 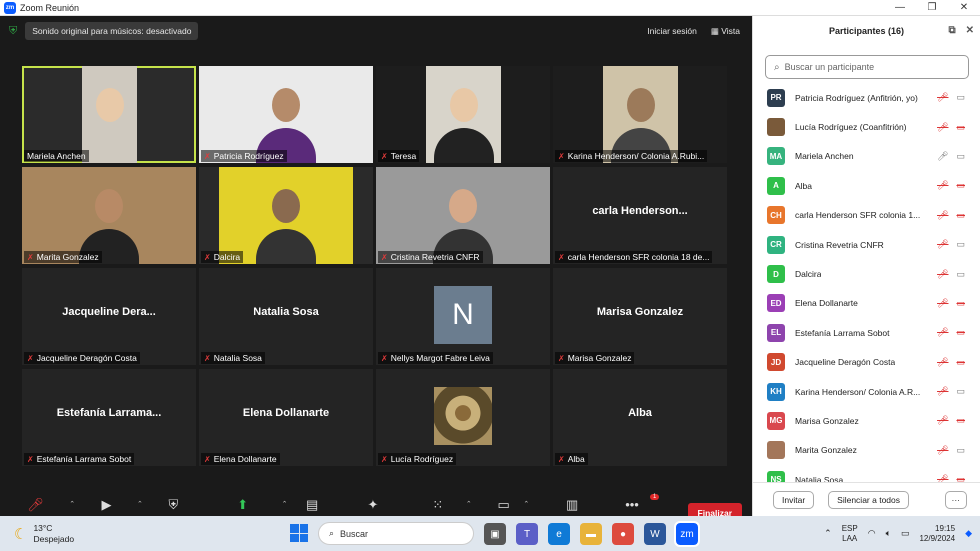 I want to click on more-options-button: ···, so click(x=955, y=499).